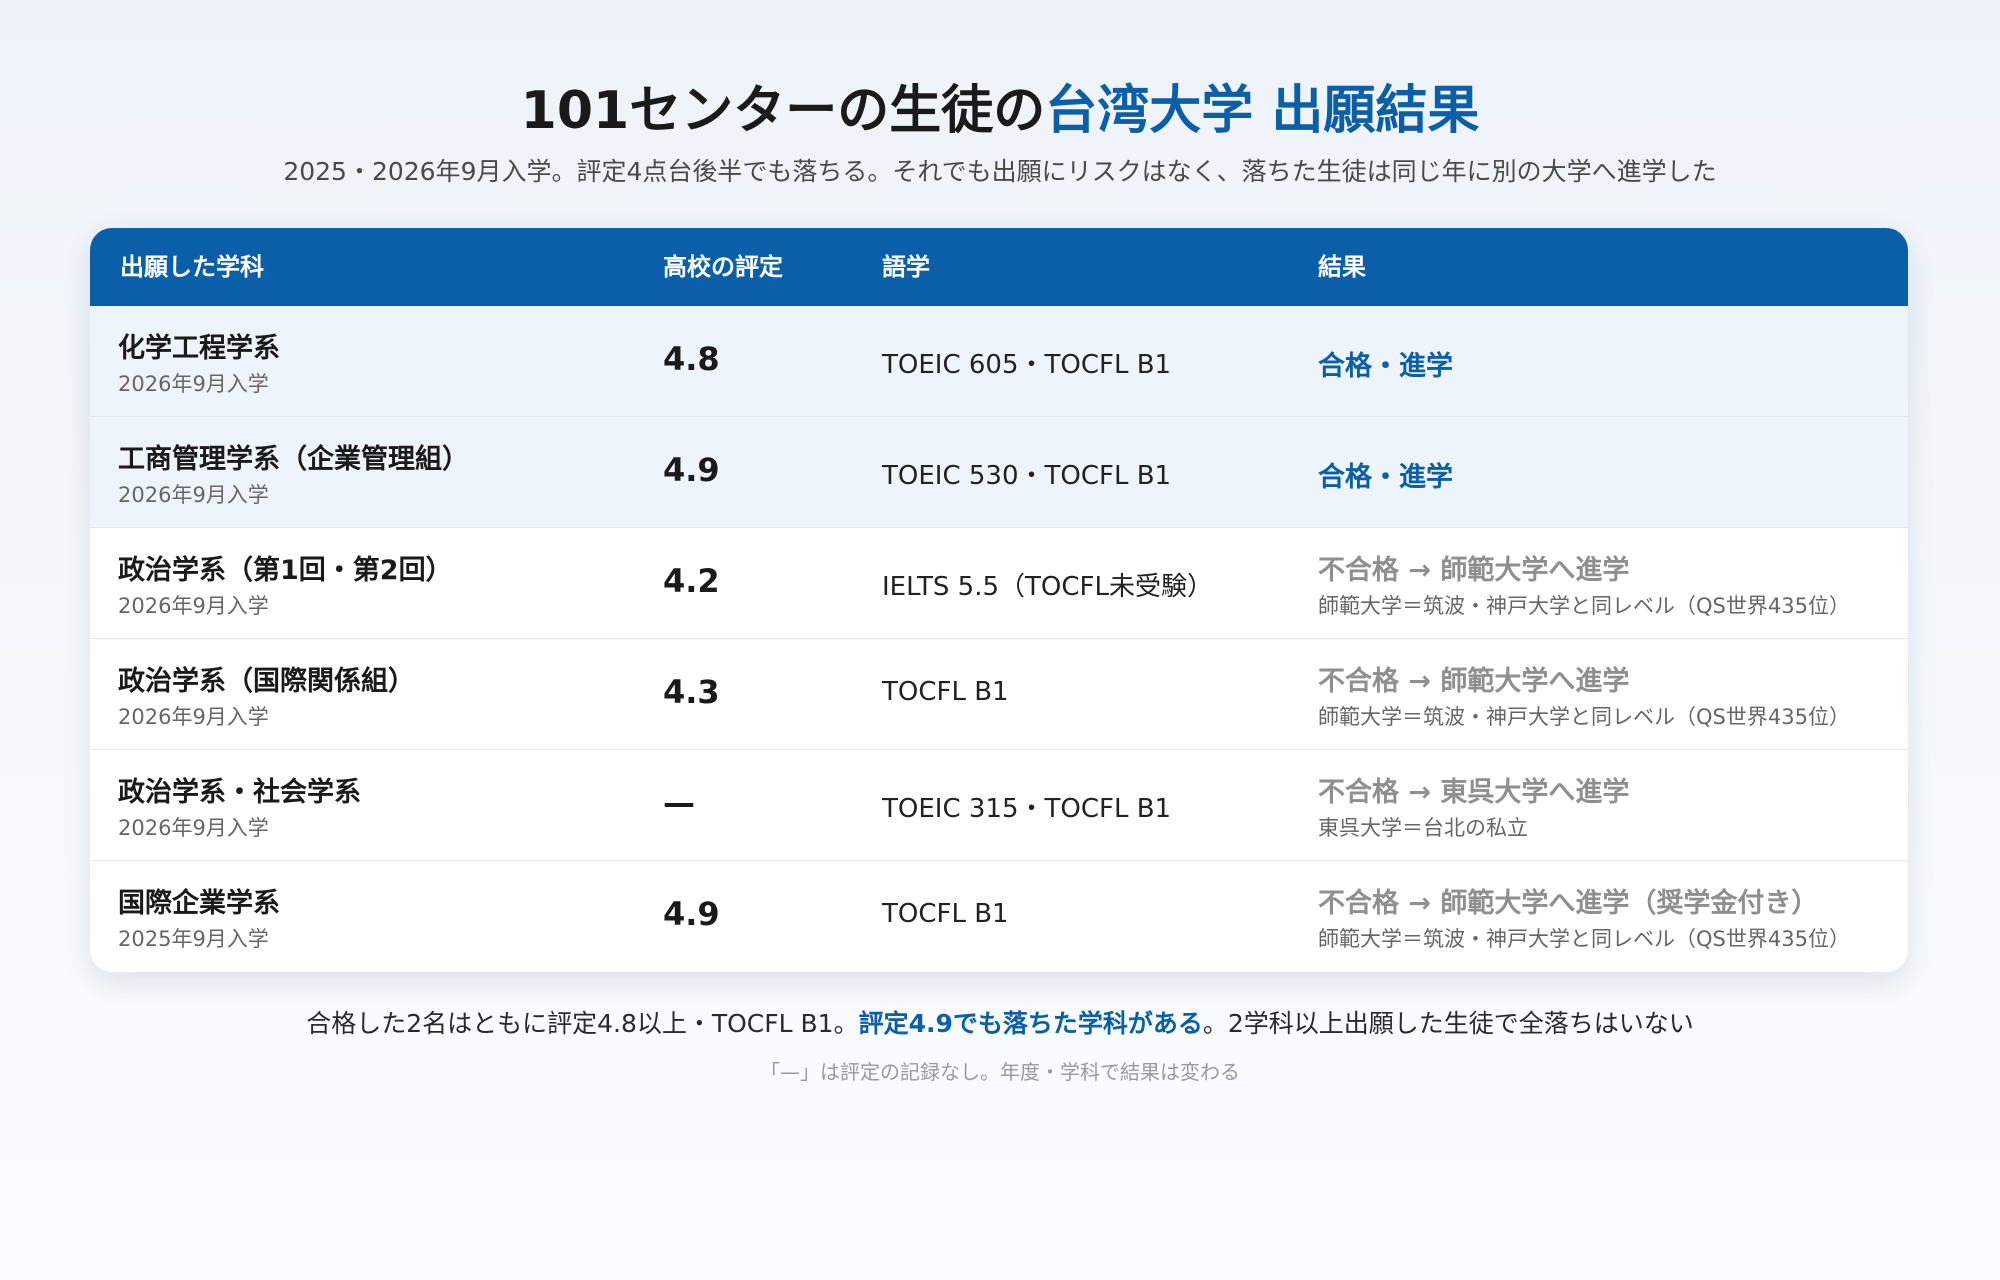 This screenshot has height=1280, width=2000. Describe the element at coordinates (1027, 809) in the screenshot. I see `language-score: TOEIC 315・TOCFL B1` at that location.